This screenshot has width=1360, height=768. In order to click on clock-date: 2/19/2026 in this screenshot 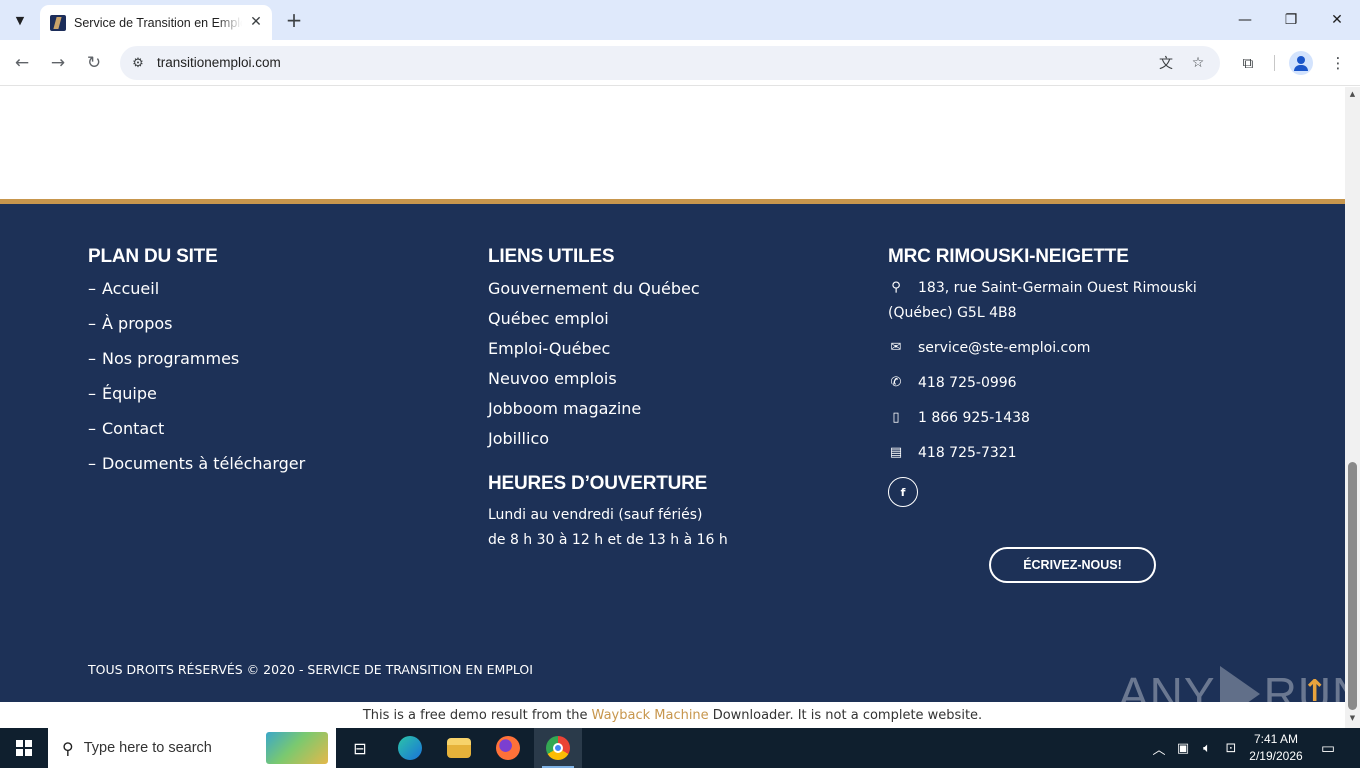, I will do `click(1276, 756)`.